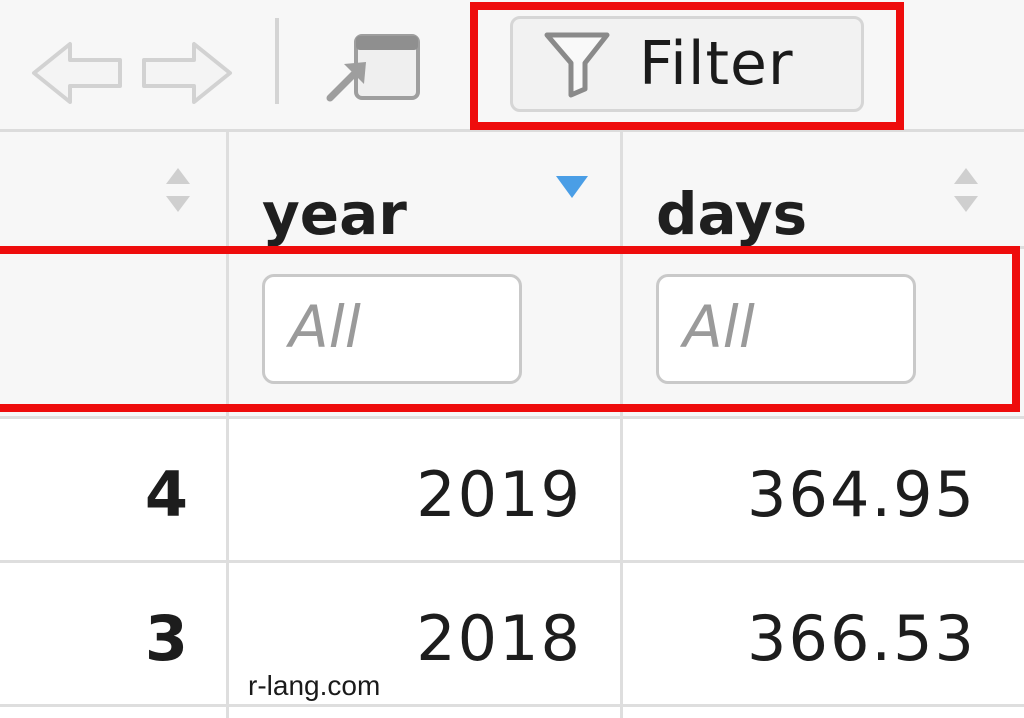 This screenshot has height=718, width=1024. I want to click on watermark: r-lang.com, so click(314, 685).